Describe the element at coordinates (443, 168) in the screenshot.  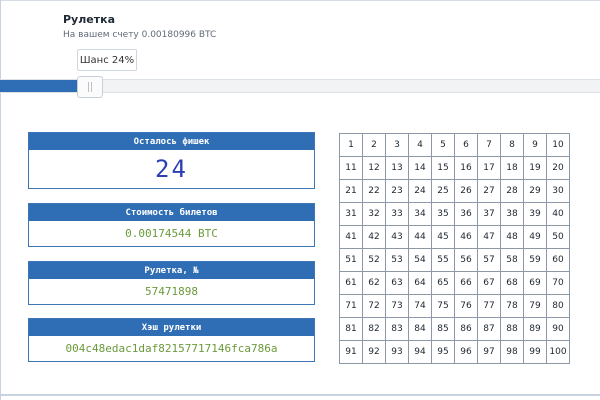
I see `number-cell: 15` at that location.